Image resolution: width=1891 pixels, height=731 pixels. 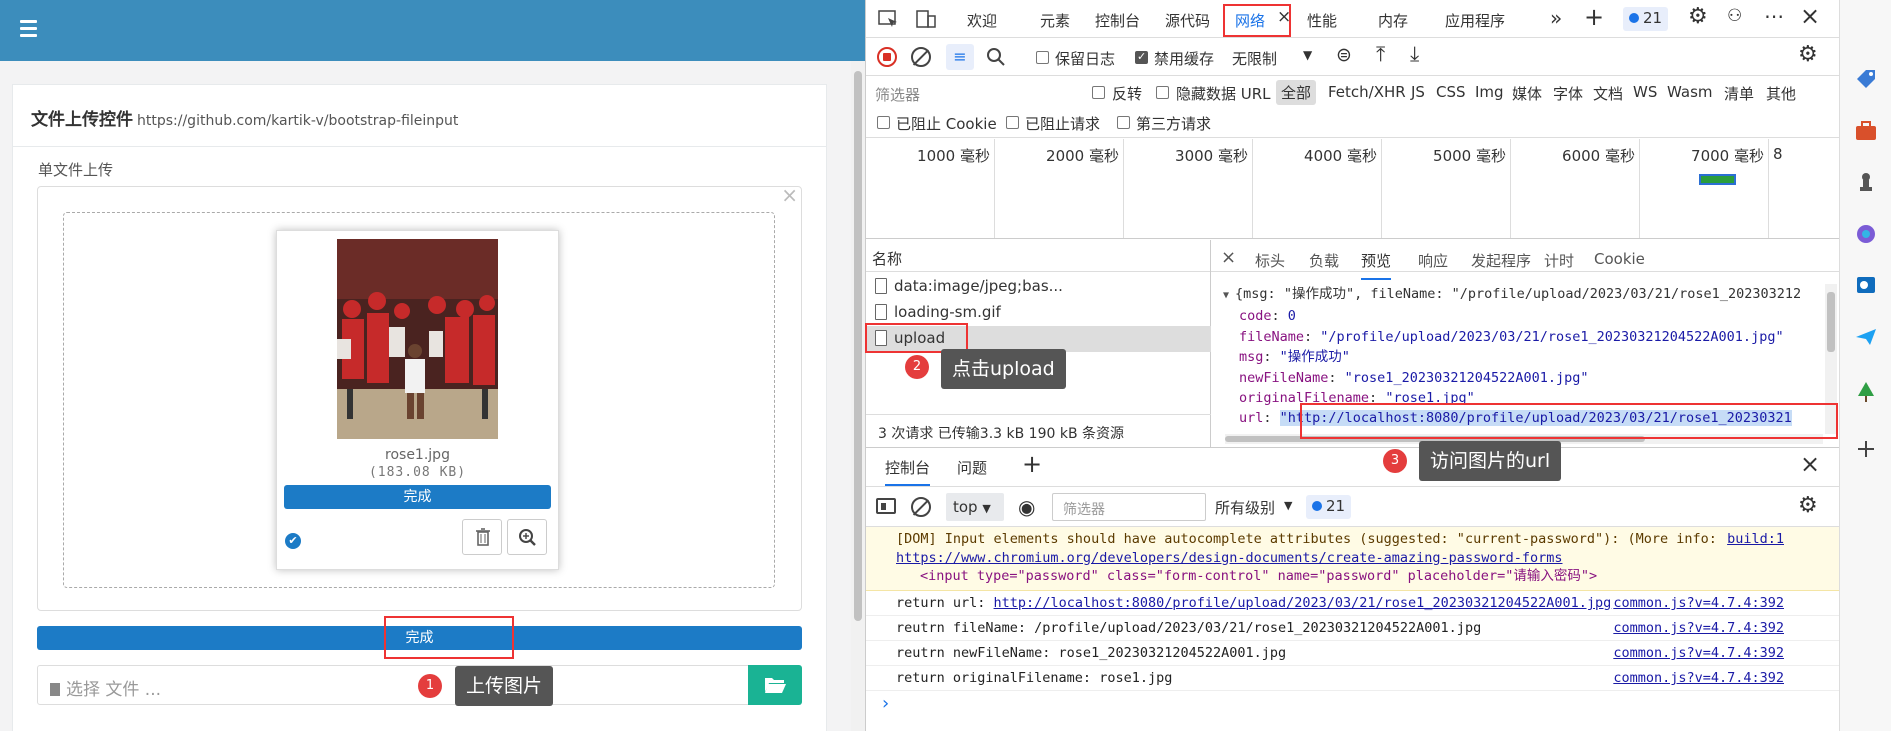 What do you see at coordinates (897, 94) in the screenshot?
I see `network-filter-input: 筛选器` at bounding box center [897, 94].